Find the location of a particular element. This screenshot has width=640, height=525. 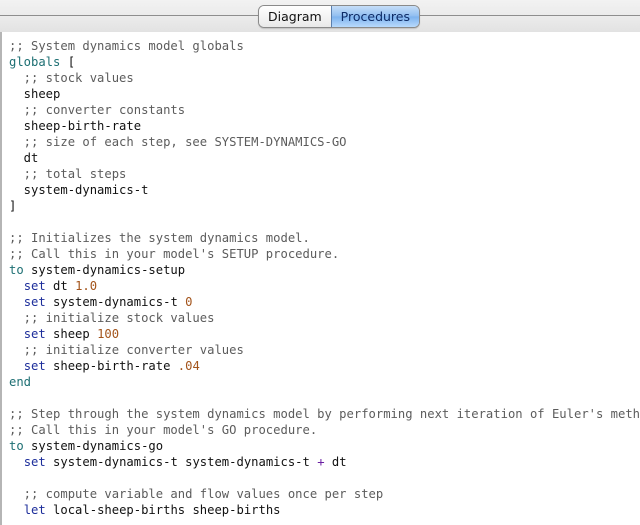

code-line: end is located at coordinates (324, 382).